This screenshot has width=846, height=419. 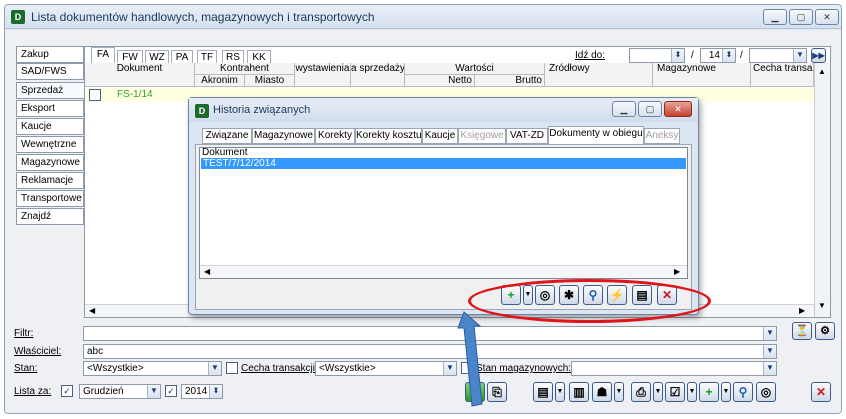 I want to click on filter-tools-button: ⚙, so click(x=825, y=331).